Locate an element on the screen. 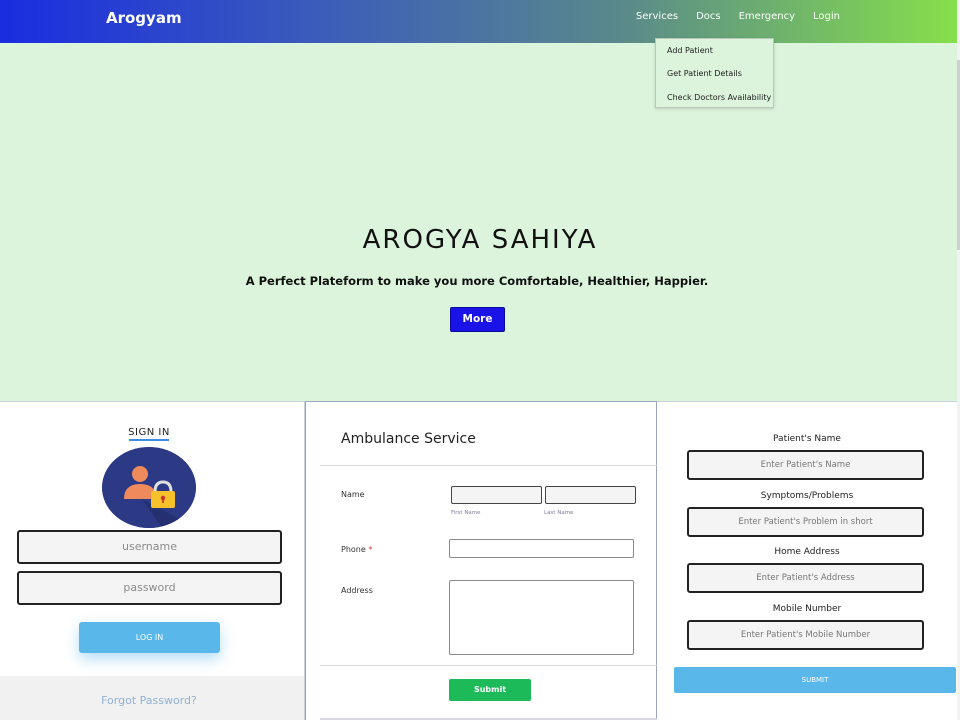 Image resolution: width=960 pixels, height=720 pixels. mobile-number-input: Enter Patient's Mobile Number is located at coordinates (805, 635).